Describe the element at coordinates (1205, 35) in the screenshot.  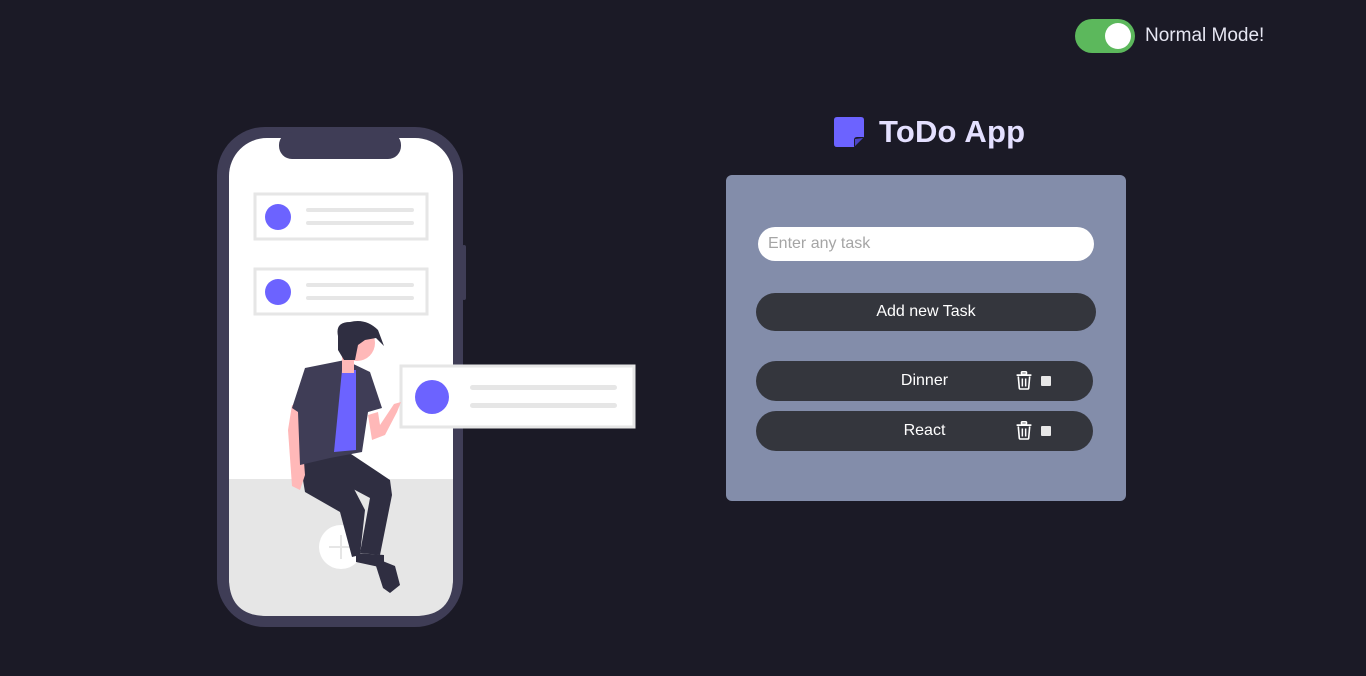
I see `mode-label: Normal Mode!` at that location.